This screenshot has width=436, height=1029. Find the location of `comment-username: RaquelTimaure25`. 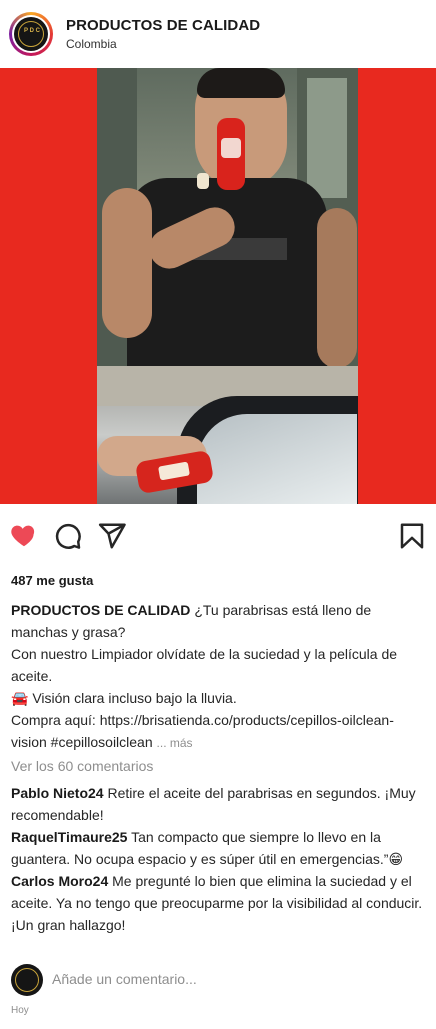

comment-username: RaquelTimaure25 is located at coordinates (69, 837).